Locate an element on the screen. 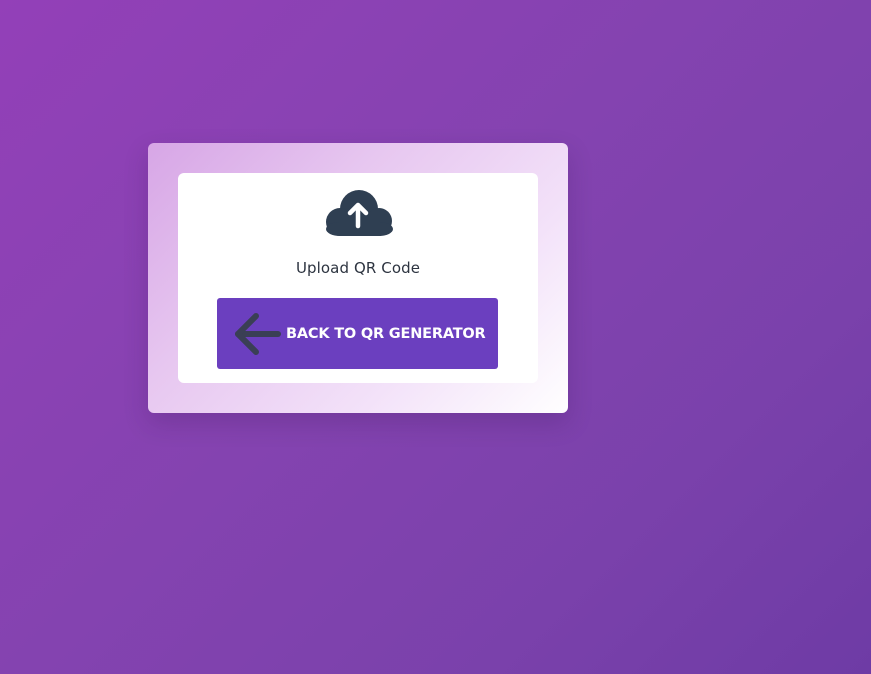 This screenshot has height=674, width=871. upload-label: Upload QR Code is located at coordinates (358, 268).